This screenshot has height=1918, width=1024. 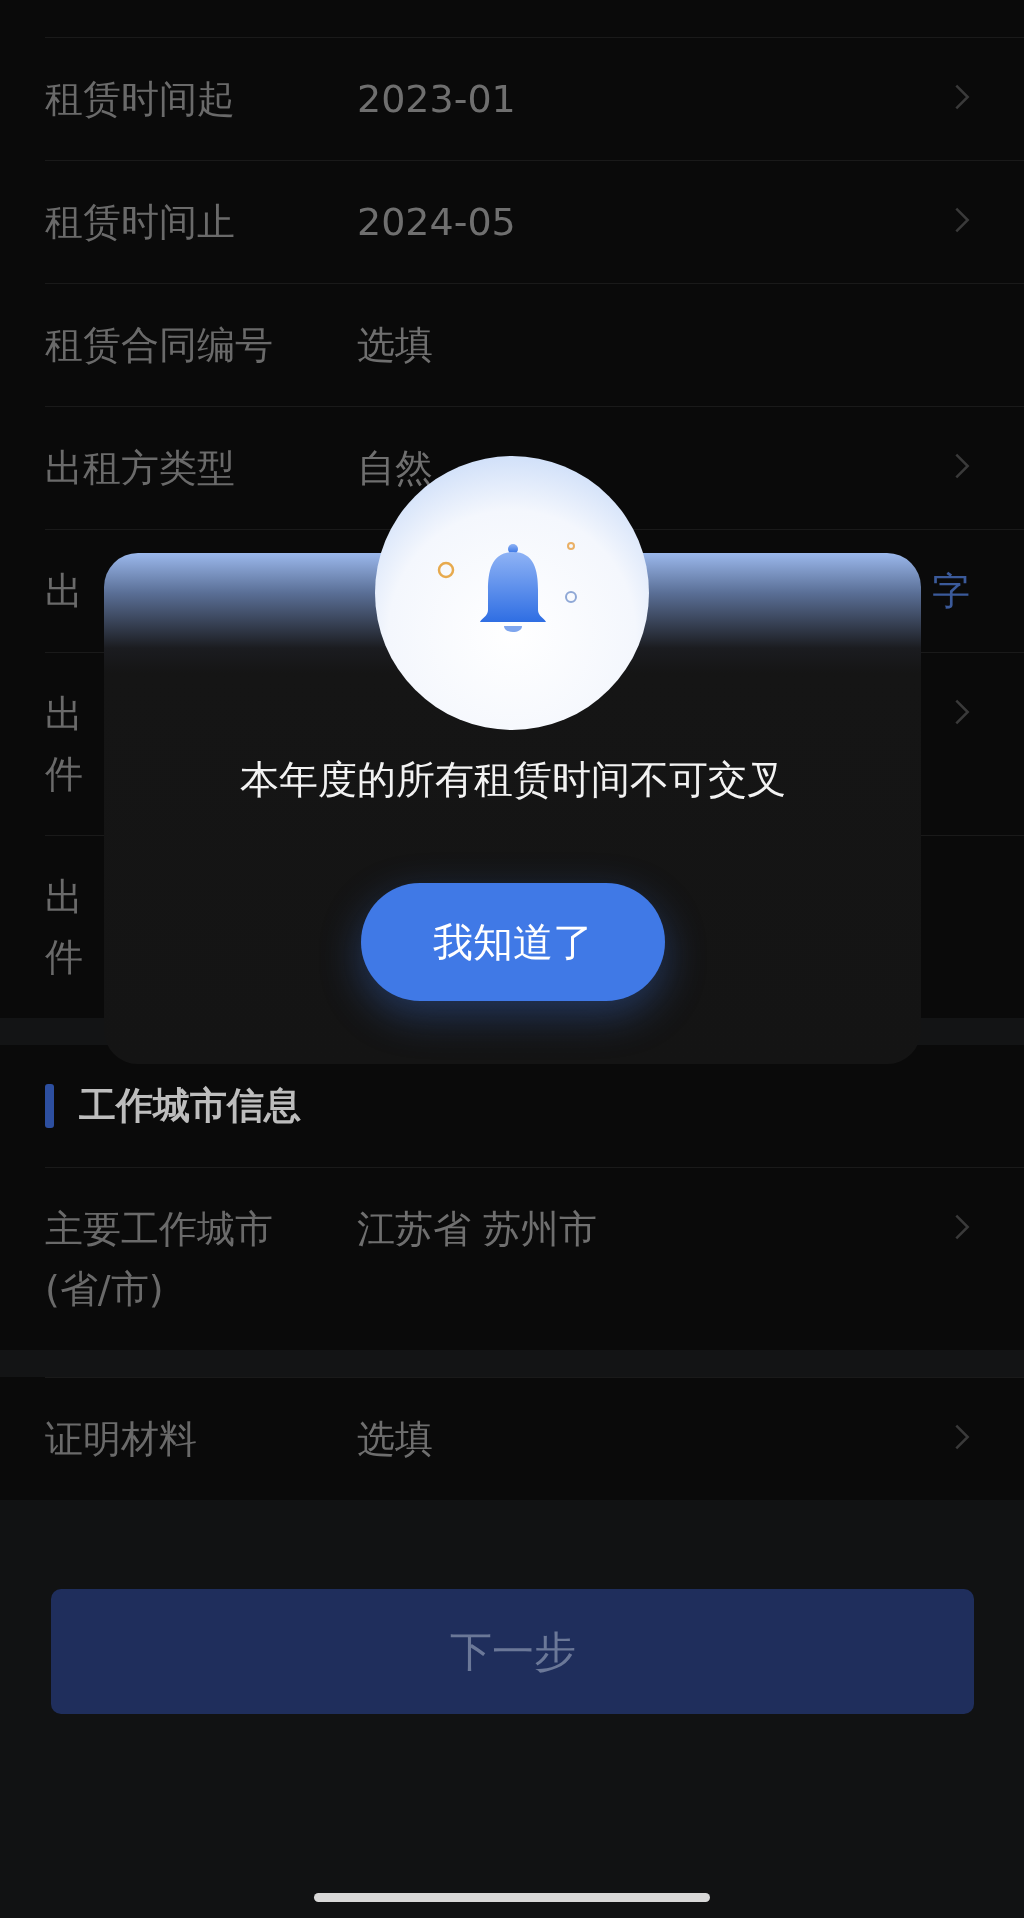 I want to click on field-label: 租赁时间起, so click(x=140, y=99).